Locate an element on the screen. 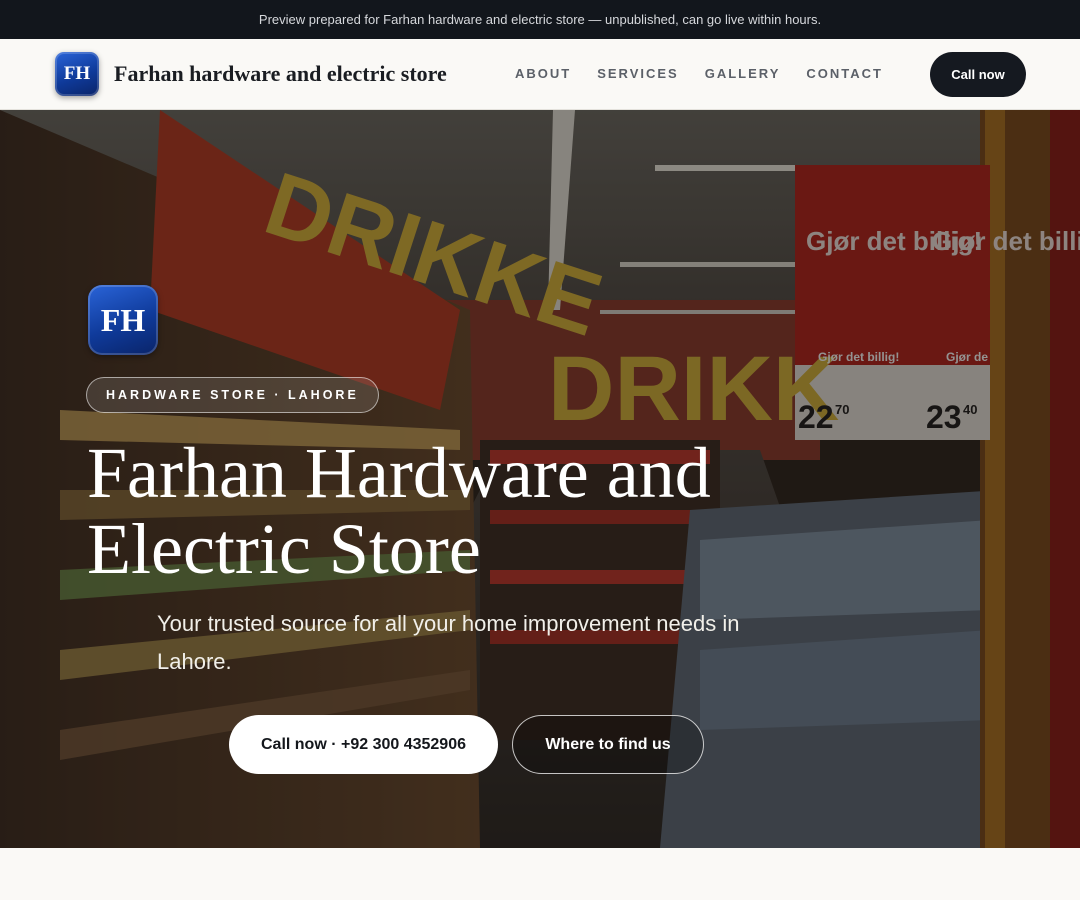 The width and height of the screenshot is (1080, 900). call-now-button: Call now is located at coordinates (978, 74).